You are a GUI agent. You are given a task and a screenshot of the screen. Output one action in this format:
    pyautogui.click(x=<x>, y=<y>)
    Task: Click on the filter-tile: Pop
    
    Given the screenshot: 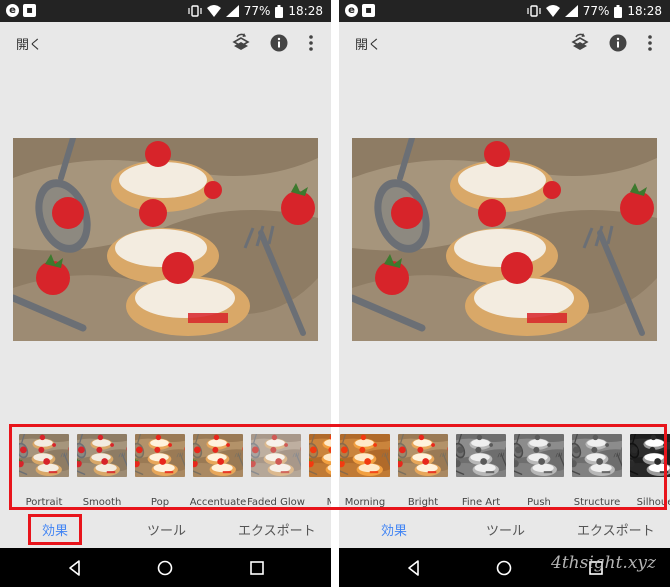 What is the action you would take?
    pyautogui.click(x=160, y=470)
    